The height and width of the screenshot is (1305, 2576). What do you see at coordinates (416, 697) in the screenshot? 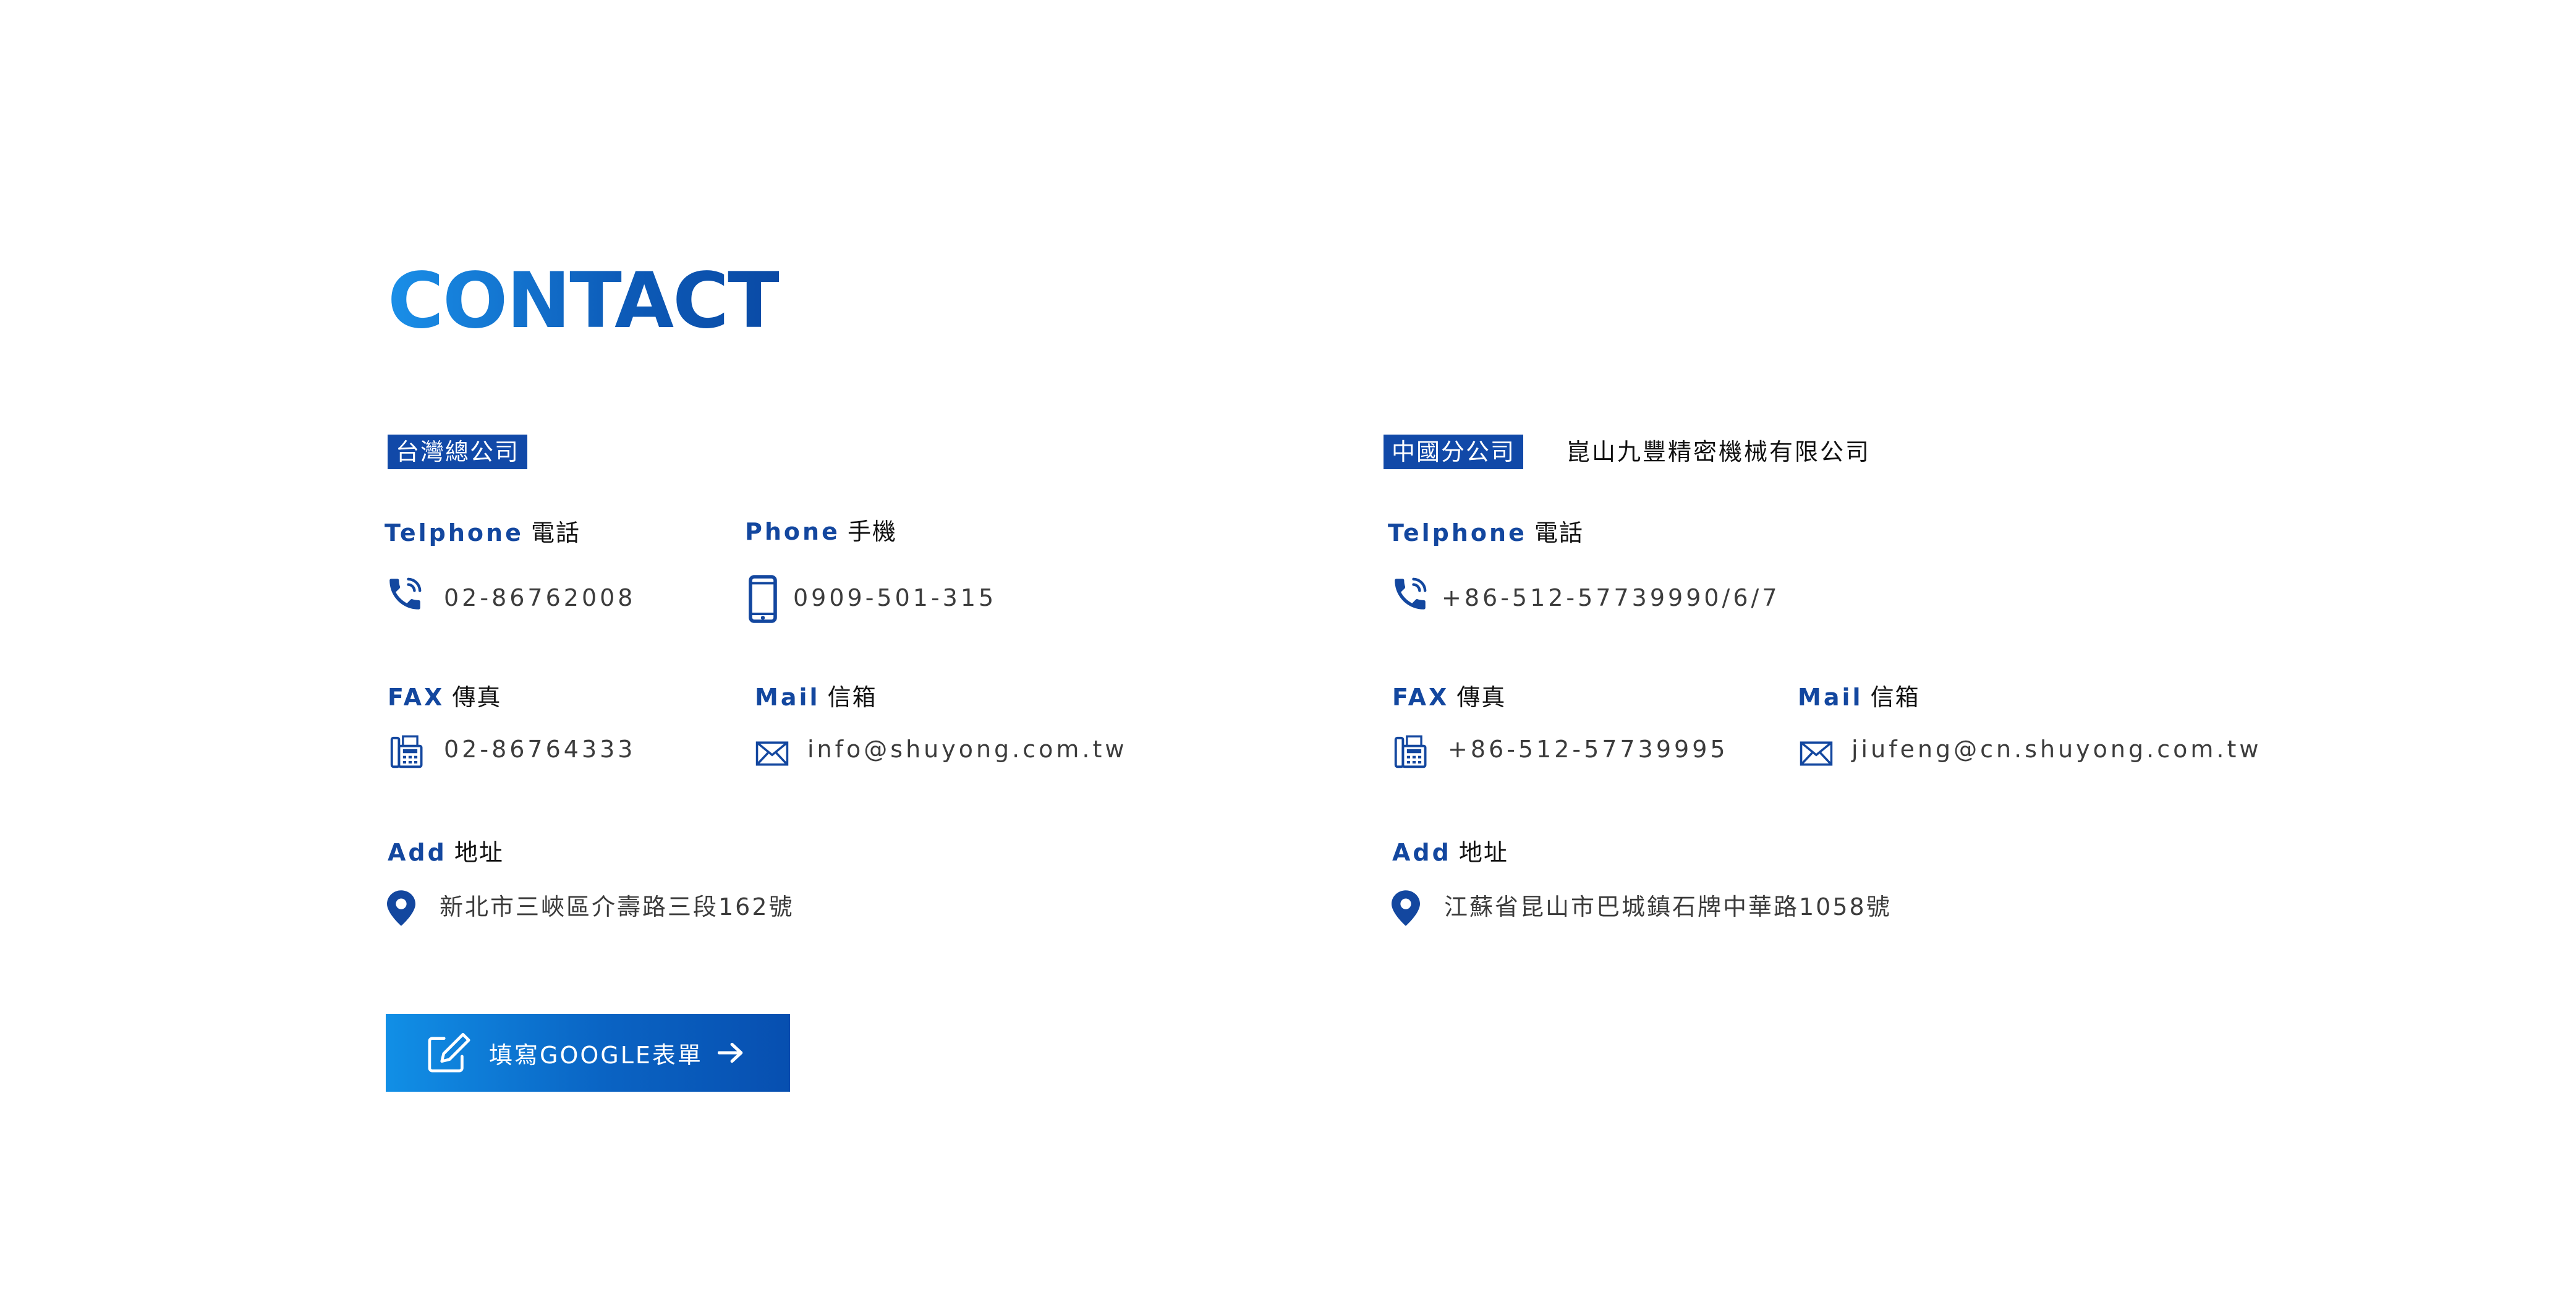
I see `taiwan-fax-label-en: FAX` at bounding box center [416, 697].